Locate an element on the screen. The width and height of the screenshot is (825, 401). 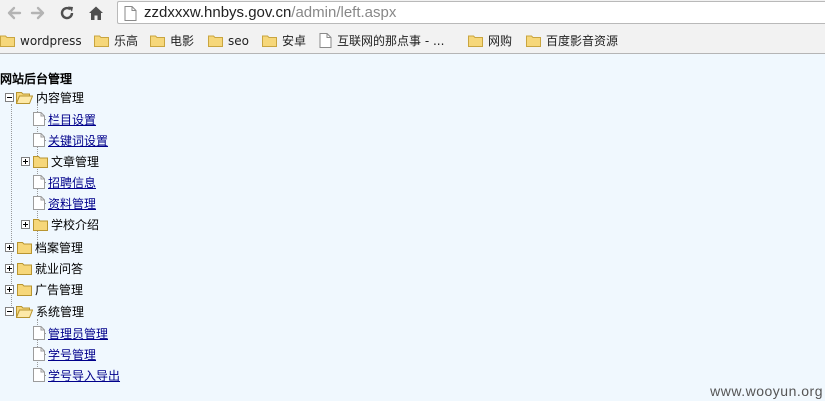
tree-node-archives: 档案管理 is located at coordinates (44, 247).